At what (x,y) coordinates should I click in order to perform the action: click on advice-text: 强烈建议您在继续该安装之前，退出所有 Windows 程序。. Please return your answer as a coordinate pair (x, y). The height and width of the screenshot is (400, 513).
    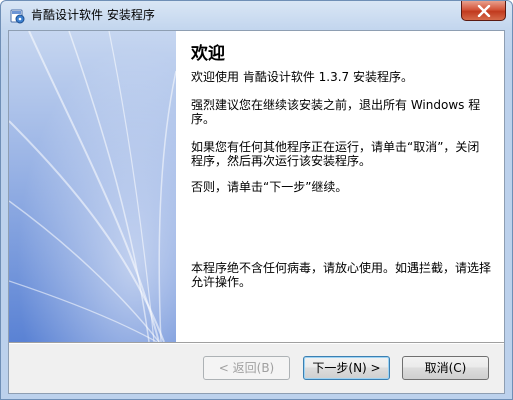
    Looking at the image, I should click on (336, 112).